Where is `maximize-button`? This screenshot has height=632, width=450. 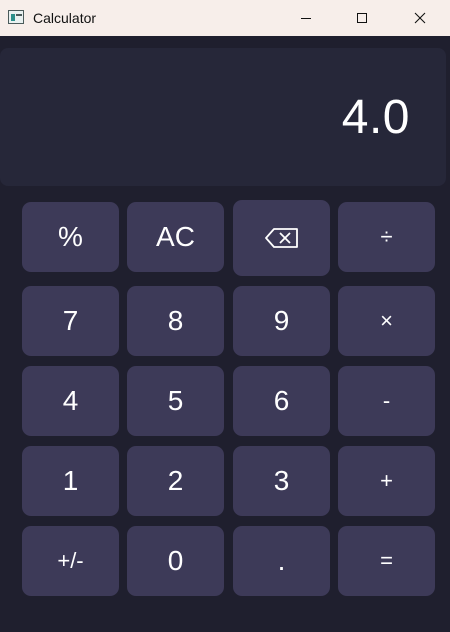
maximize-button is located at coordinates (362, 18).